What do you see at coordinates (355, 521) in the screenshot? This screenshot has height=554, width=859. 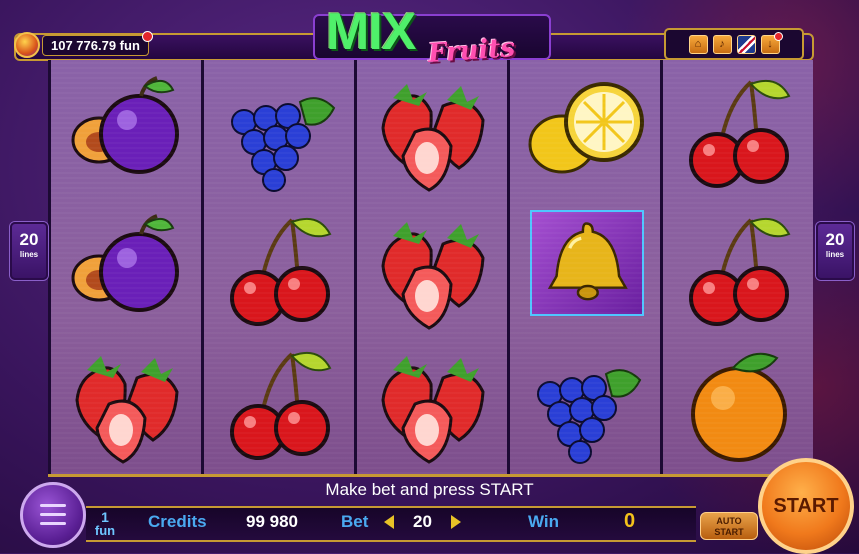 I see `bet-label: Bet` at bounding box center [355, 521].